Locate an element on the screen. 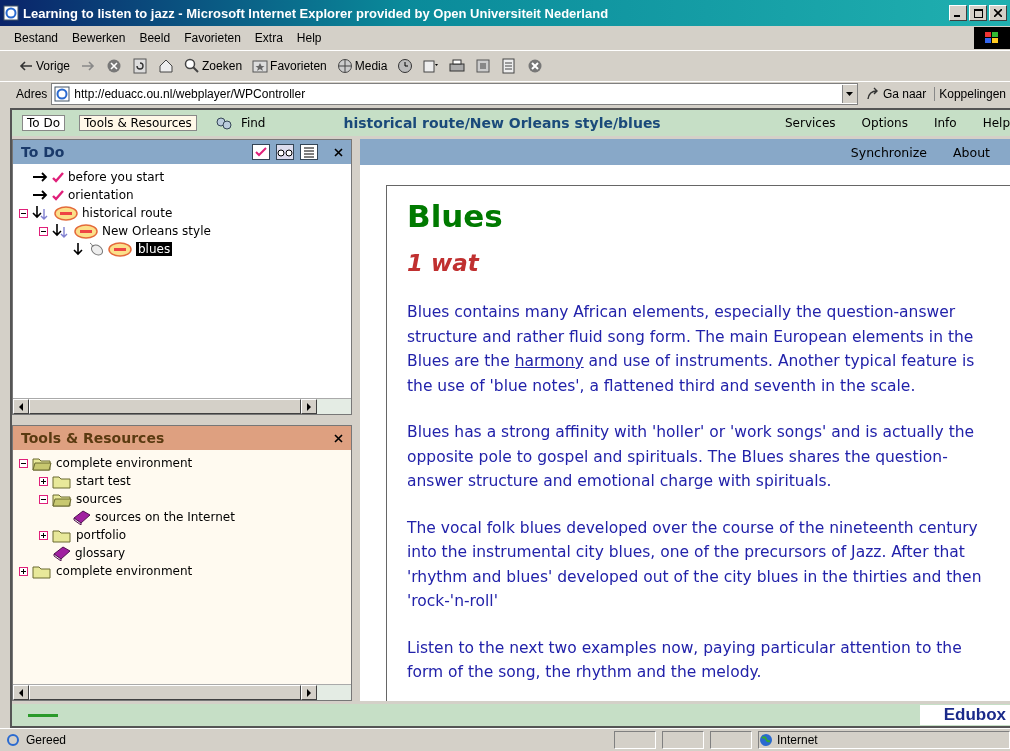 This screenshot has width=1010, height=751. links-button: Koppelingen is located at coordinates (972, 94).